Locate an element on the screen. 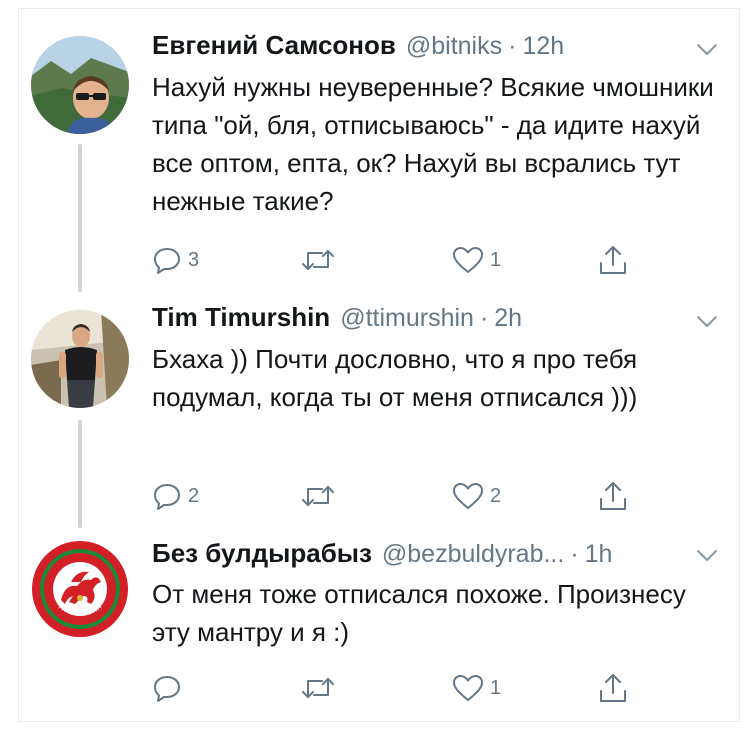 The image size is (749, 754). tweet-actions: 2 2 is located at coordinates (402, 496).